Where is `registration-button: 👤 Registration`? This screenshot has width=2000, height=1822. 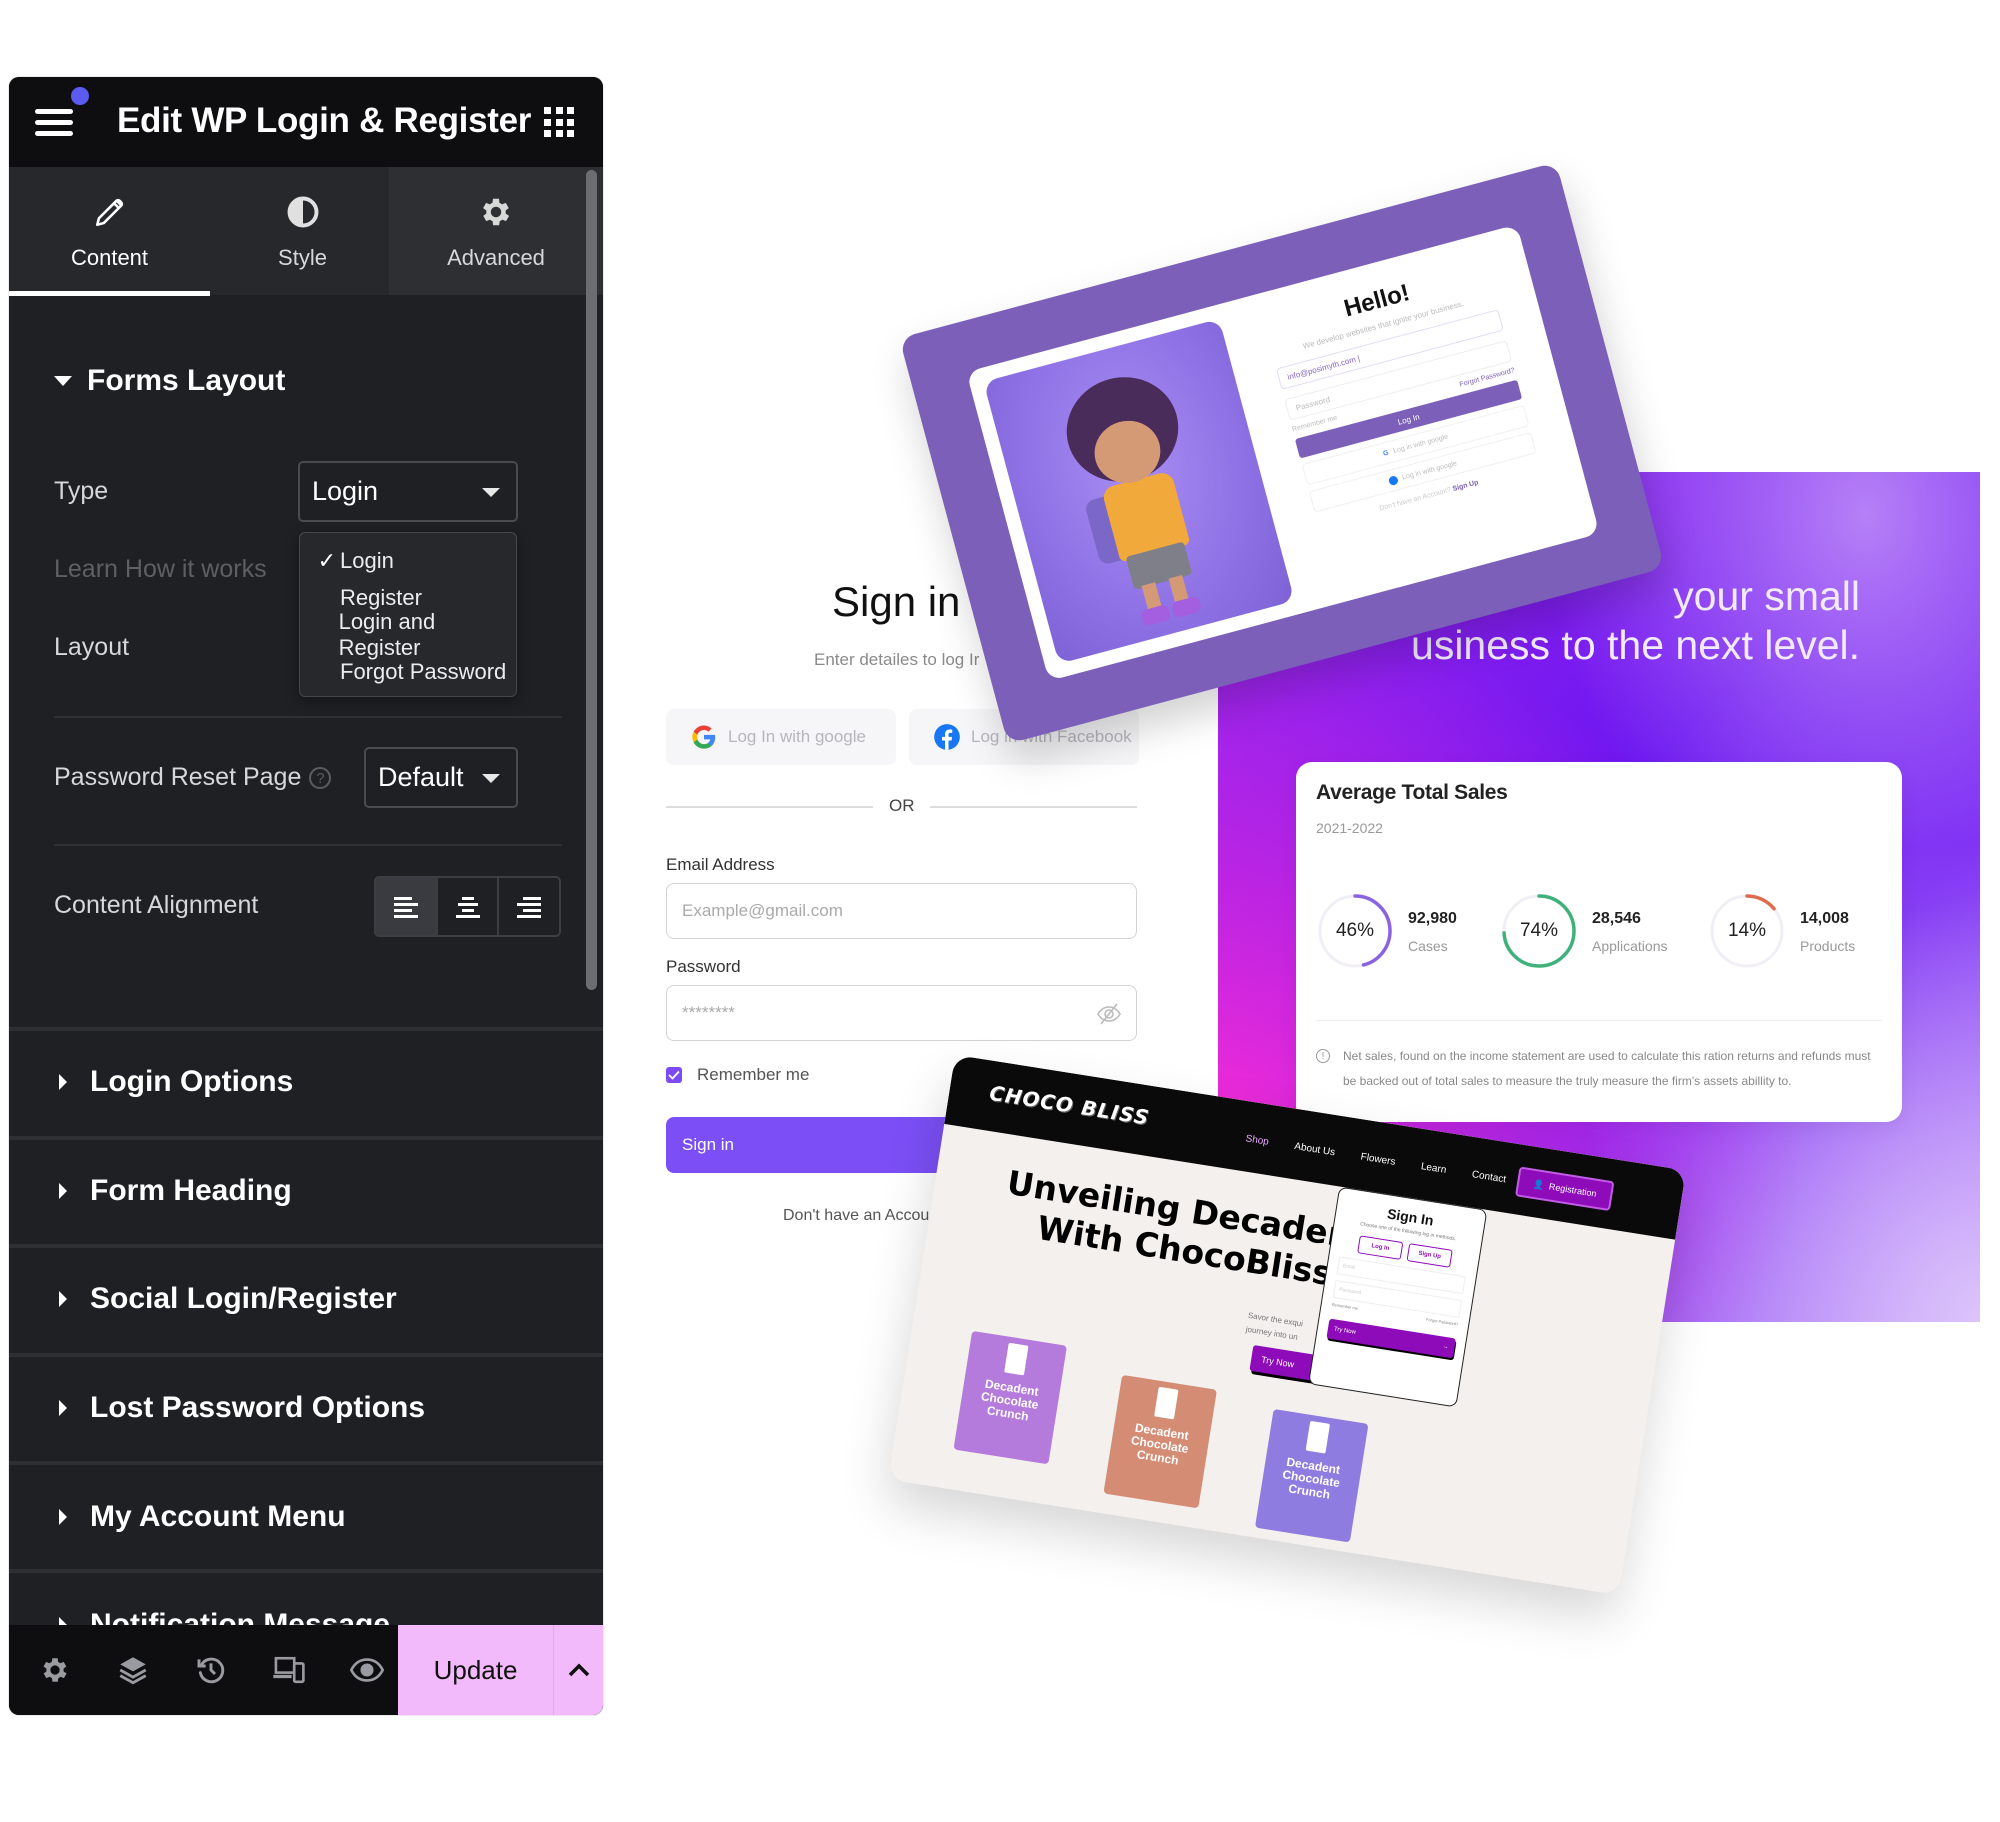 registration-button: 👤 Registration is located at coordinates (1564, 1189).